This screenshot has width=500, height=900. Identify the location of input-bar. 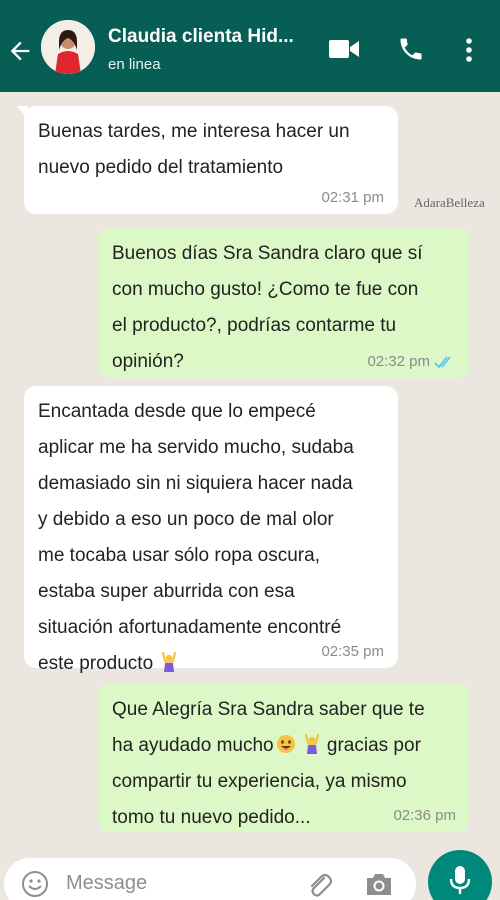
(250, 875).